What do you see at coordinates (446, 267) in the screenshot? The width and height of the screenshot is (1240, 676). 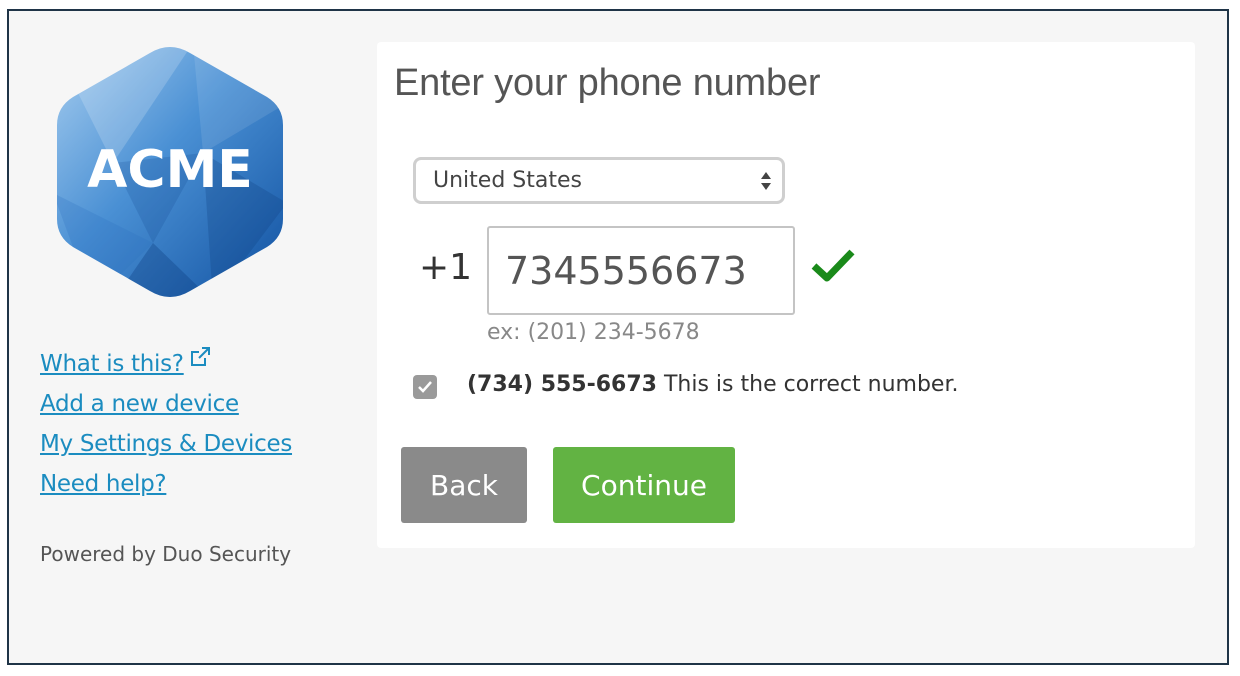 I see `country-code: +1` at bounding box center [446, 267].